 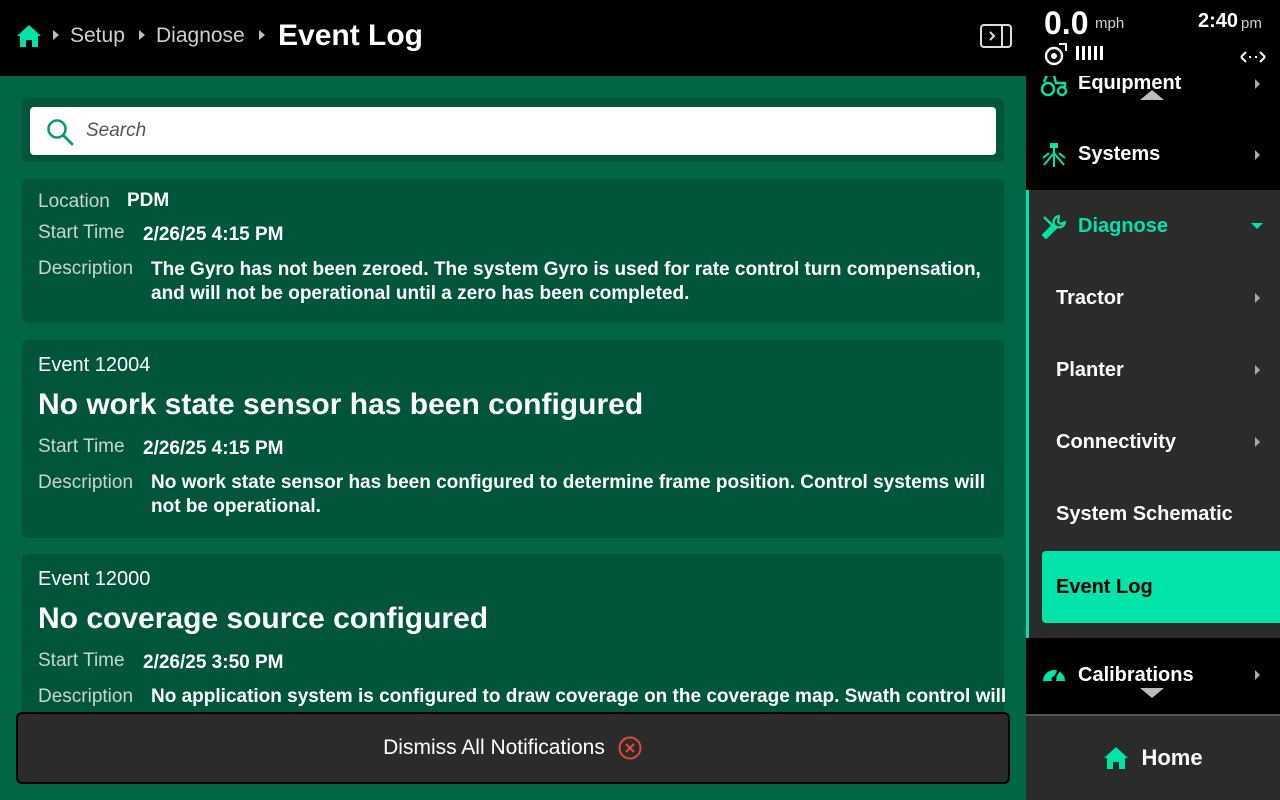 I want to click on dismiss-all-button: Dismiss All Notifications, so click(x=513, y=748).